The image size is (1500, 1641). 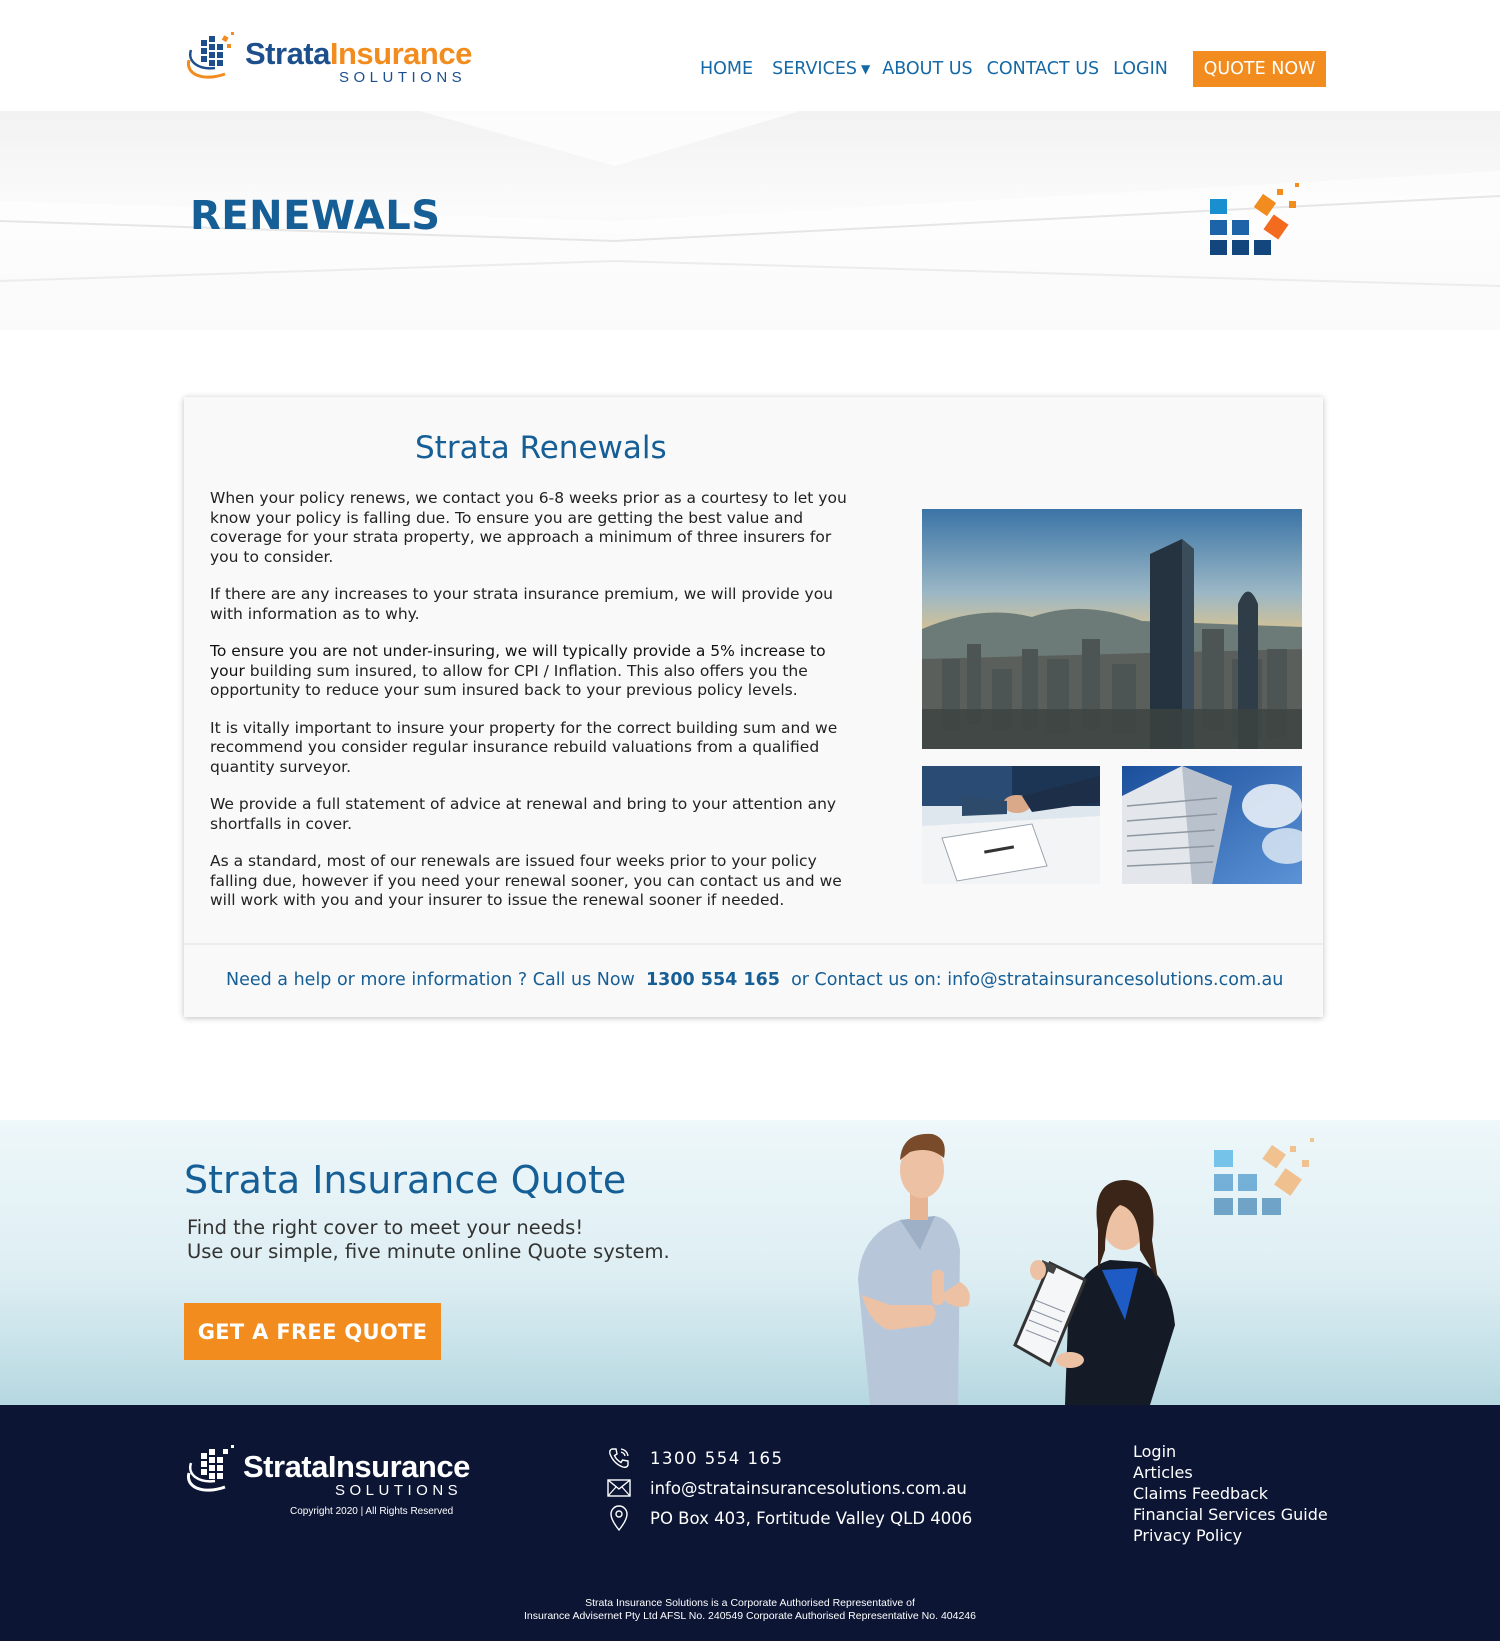 What do you see at coordinates (541, 448) in the screenshot?
I see `section-title: Strata Renewals` at bounding box center [541, 448].